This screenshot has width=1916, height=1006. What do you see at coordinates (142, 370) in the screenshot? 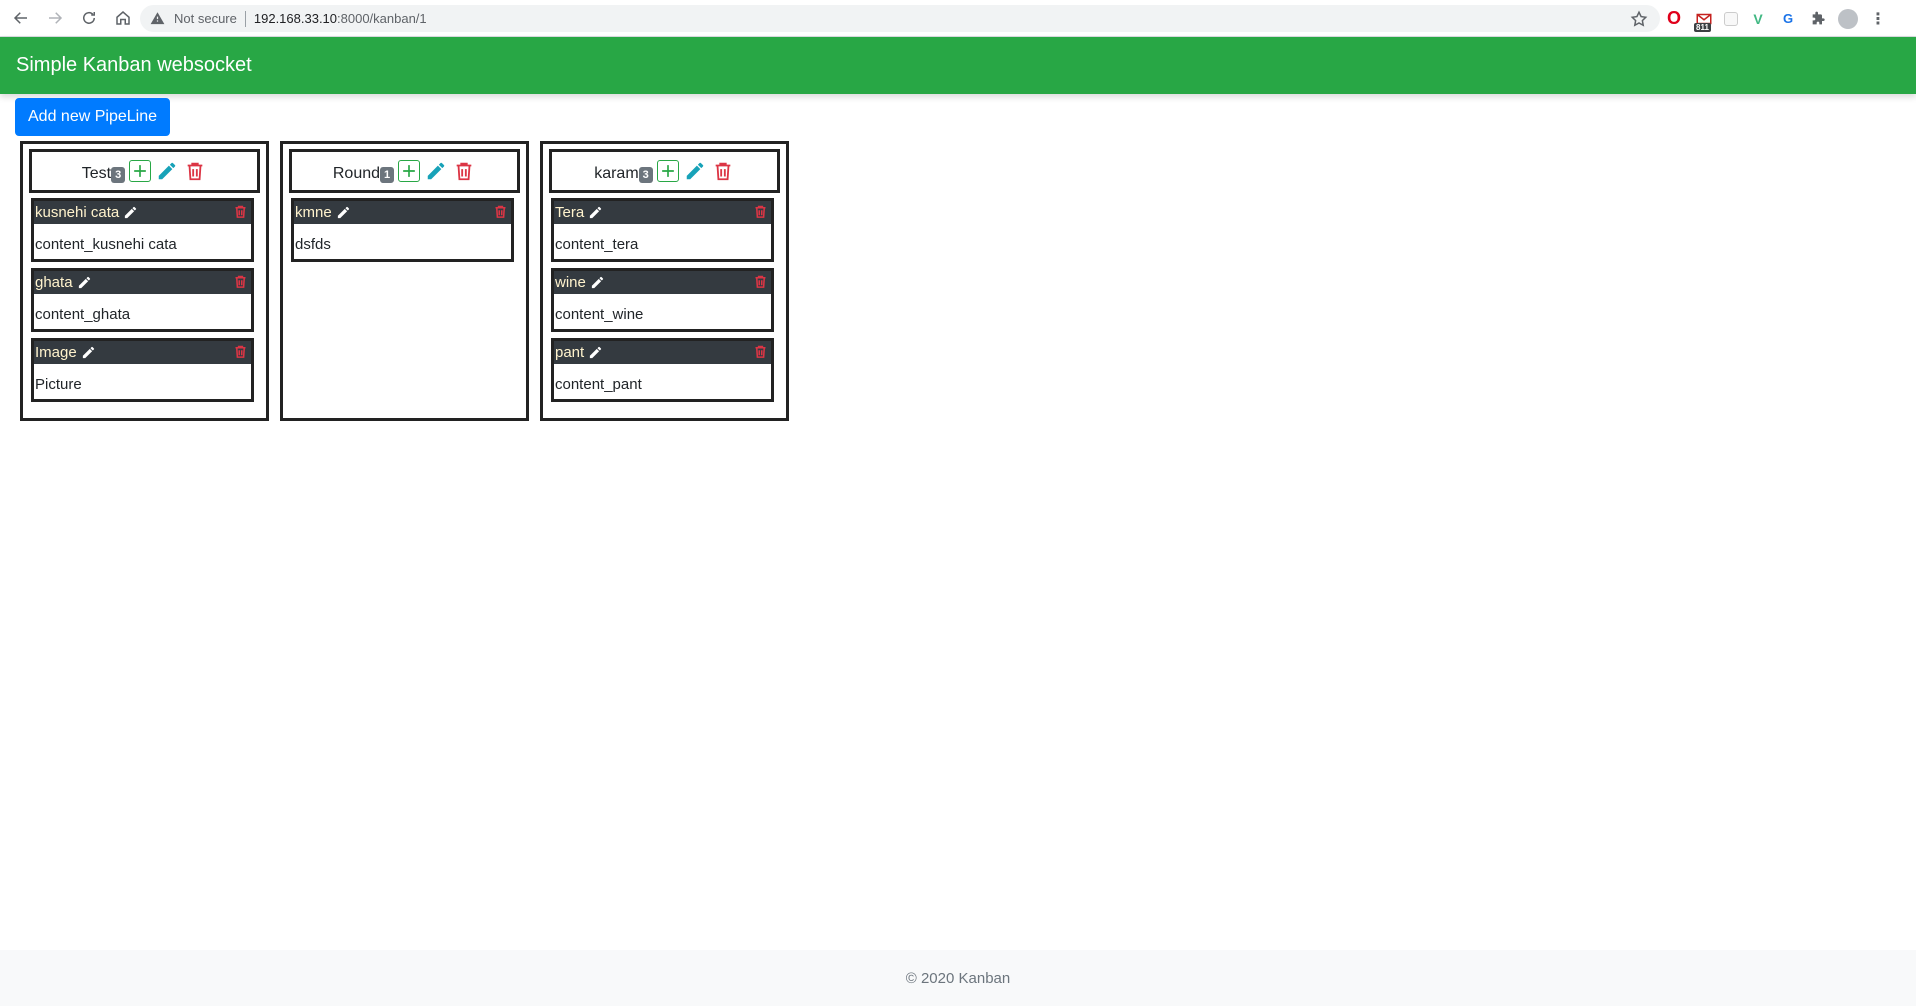
I see `card: Image Picture` at bounding box center [142, 370].